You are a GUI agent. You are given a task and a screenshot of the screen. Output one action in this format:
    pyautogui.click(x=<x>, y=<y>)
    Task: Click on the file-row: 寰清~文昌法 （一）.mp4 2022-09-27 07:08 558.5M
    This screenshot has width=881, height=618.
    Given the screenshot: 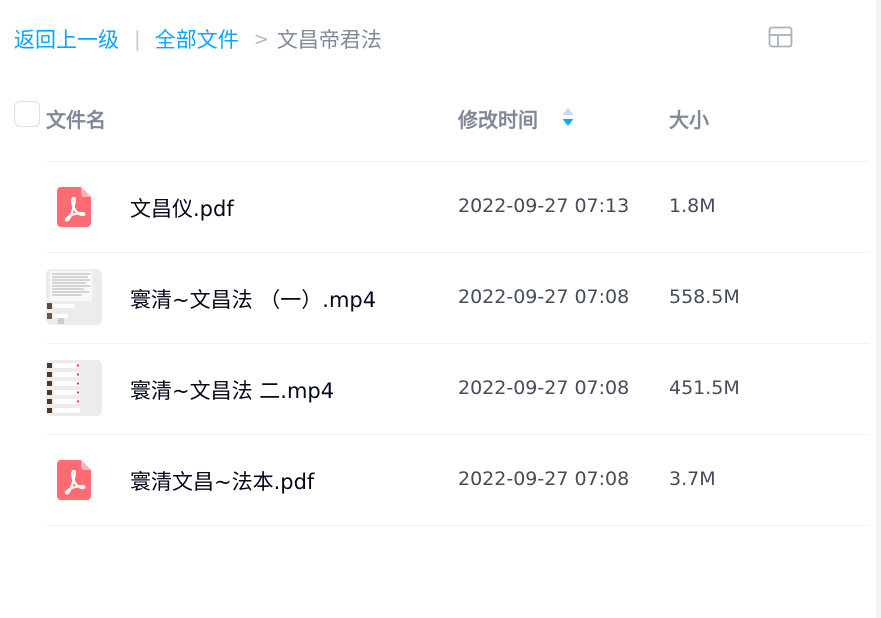 What is the action you would take?
    pyautogui.click(x=457, y=298)
    